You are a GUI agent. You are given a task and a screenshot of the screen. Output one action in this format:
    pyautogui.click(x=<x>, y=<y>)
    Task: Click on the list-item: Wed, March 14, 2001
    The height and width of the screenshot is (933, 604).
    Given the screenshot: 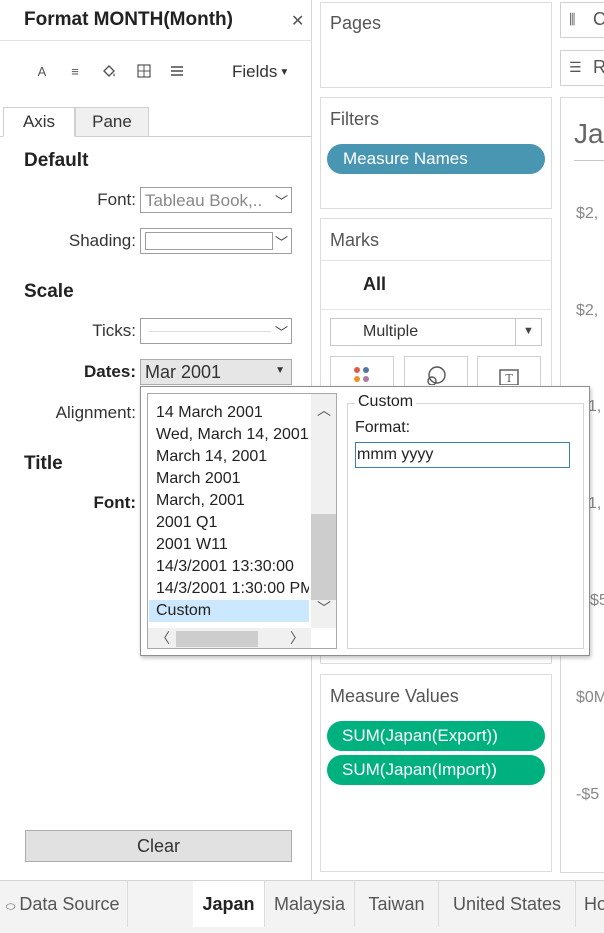 What is the action you would take?
    pyautogui.click(x=229, y=435)
    